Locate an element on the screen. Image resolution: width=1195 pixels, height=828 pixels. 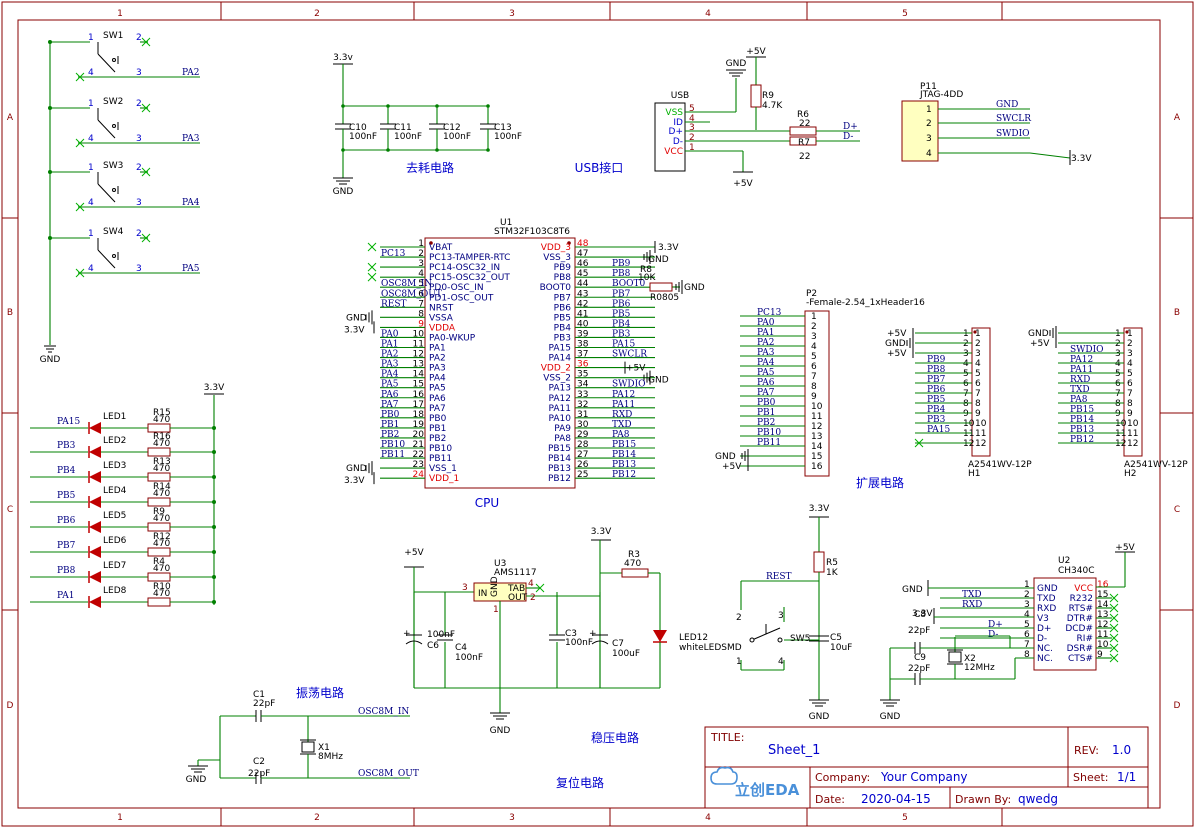
h2-pin-label: 5 is located at coordinates (1130, 374).